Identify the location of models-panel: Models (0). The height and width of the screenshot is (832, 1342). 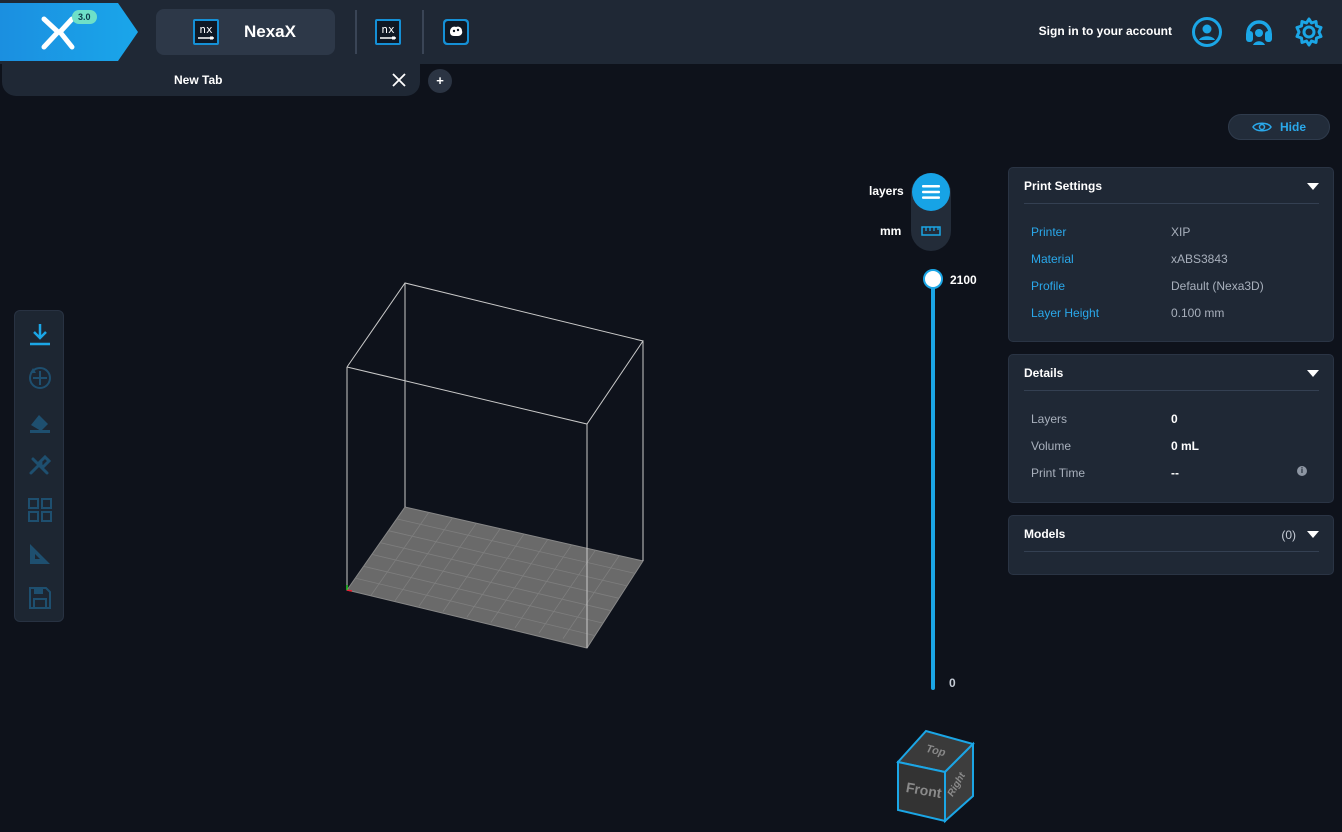
(1171, 545).